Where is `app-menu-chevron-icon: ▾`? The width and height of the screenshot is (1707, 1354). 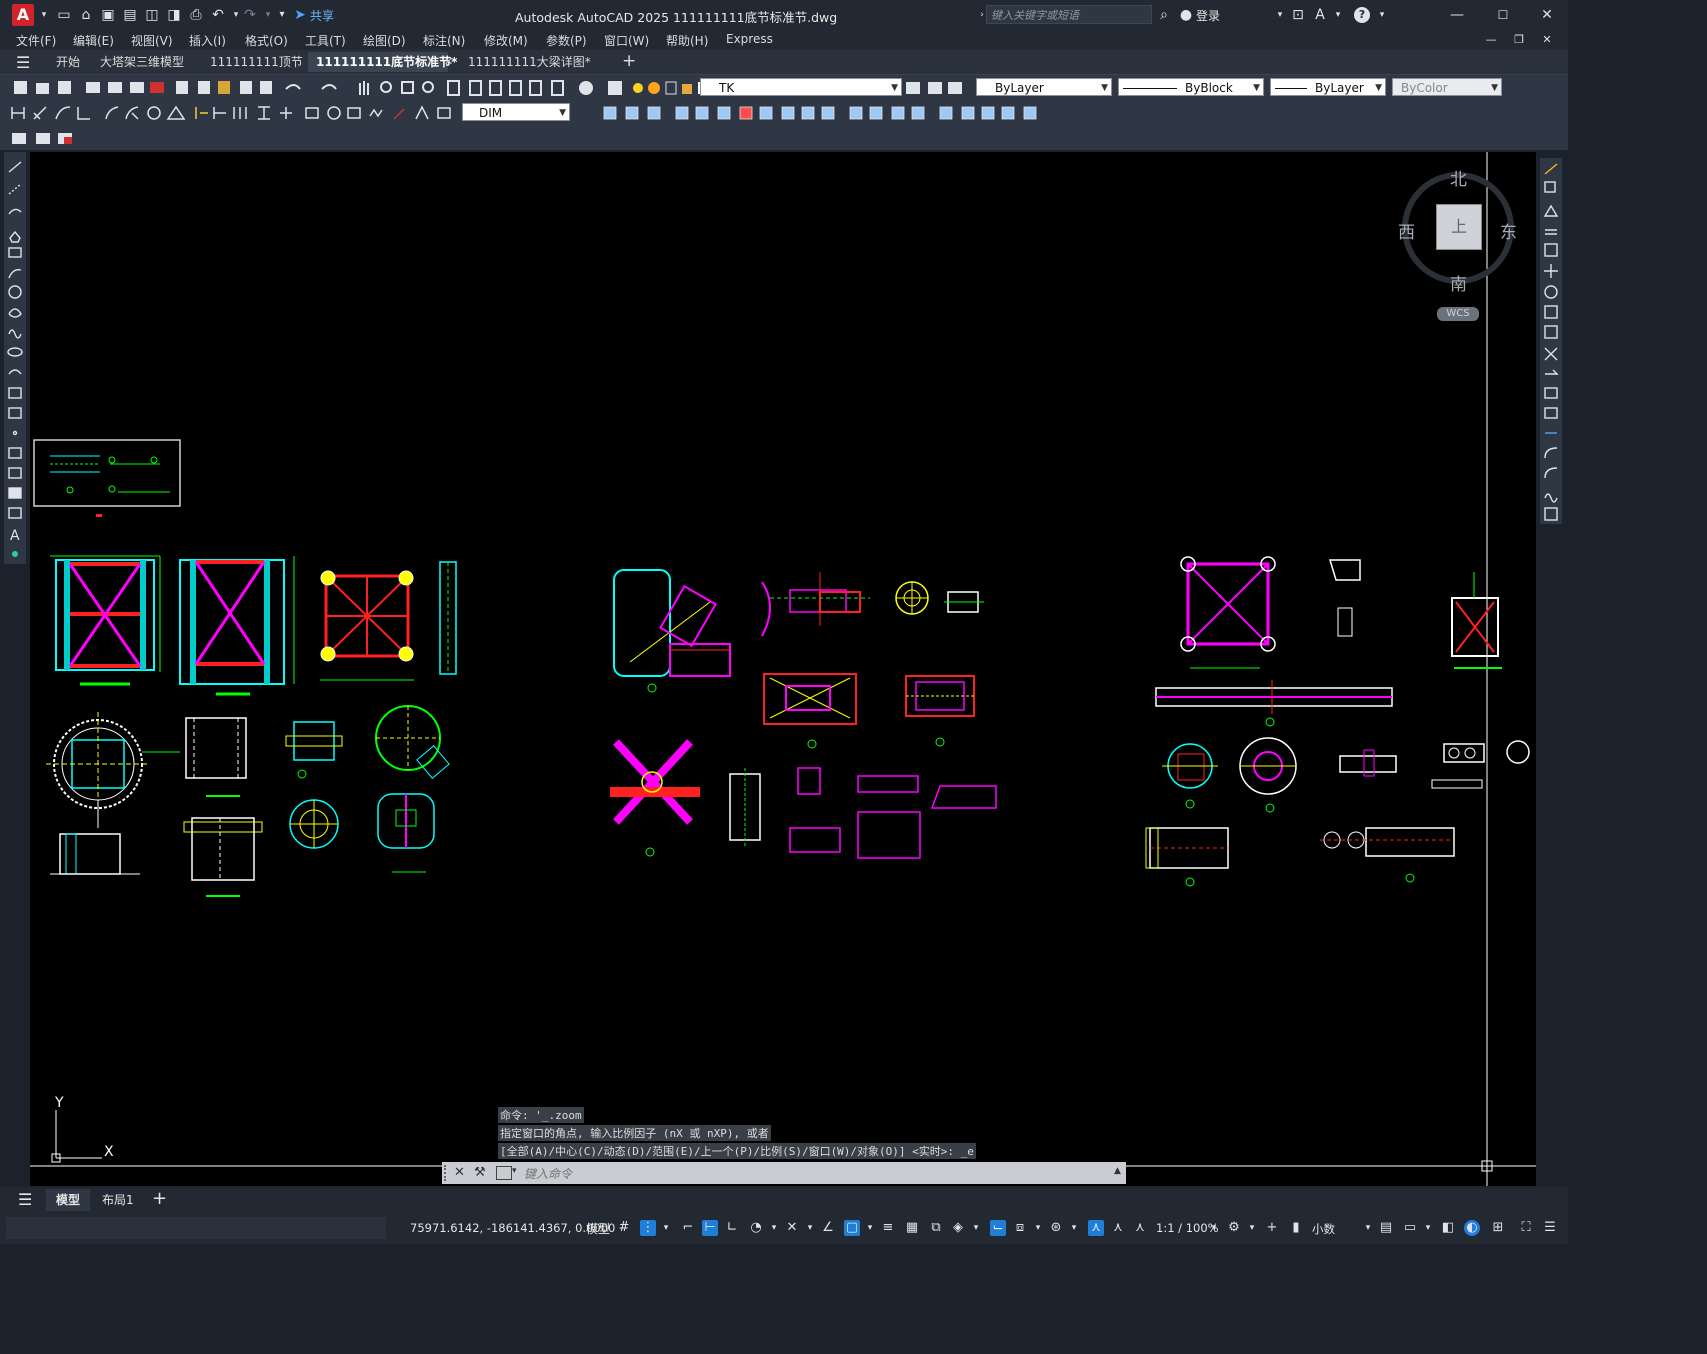 app-menu-chevron-icon: ▾ is located at coordinates (44, 15).